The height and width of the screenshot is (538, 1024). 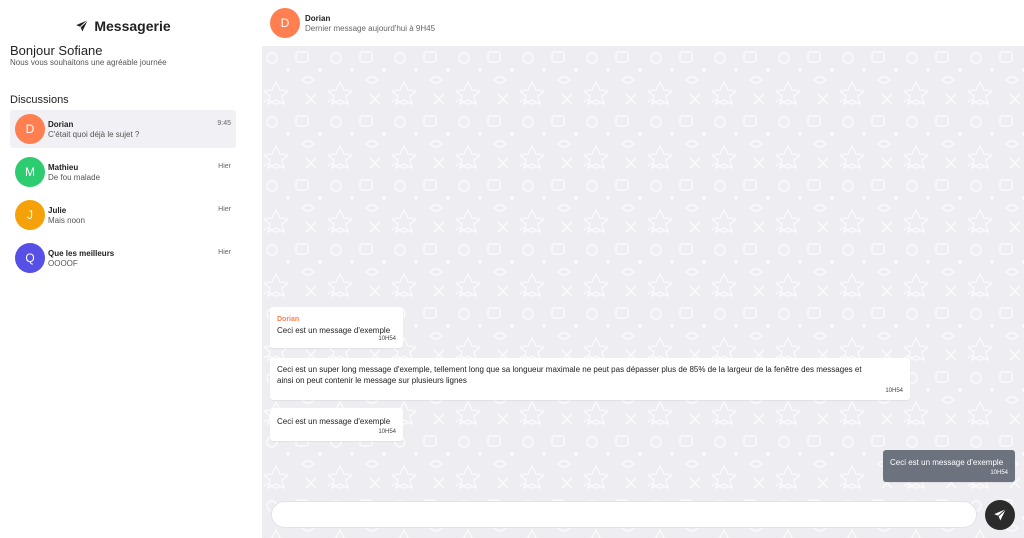 What do you see at coordinates (57, 210) in the screenshot?
I see `conversation-name: Julie` at bounding box center [57, 210].